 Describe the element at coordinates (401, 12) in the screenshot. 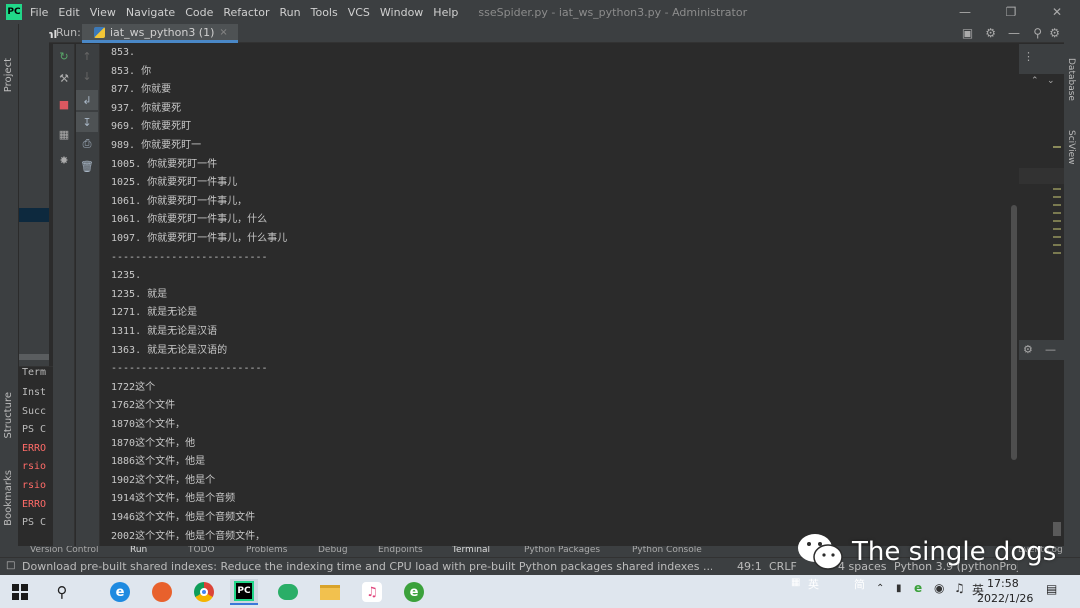

I see `menu-window: Window` at that location.